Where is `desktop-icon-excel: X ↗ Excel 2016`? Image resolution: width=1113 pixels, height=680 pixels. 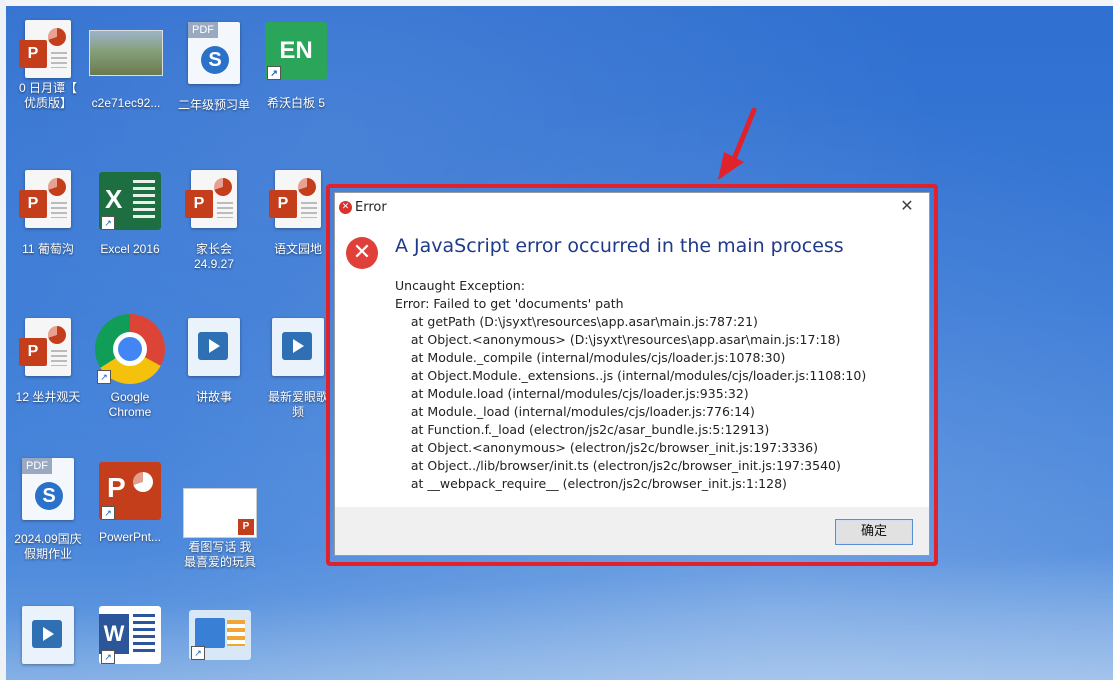 desktop-icon-excel: X ↗ Excel 2016 is located at coordinates (130, 214).